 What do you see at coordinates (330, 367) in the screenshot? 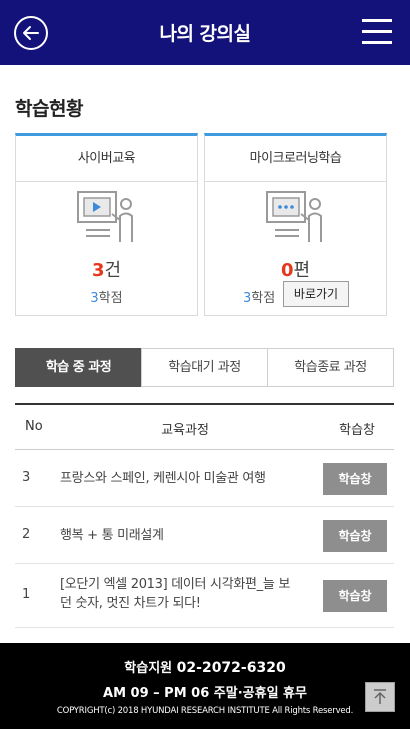
I see `tab-completed: 학습종료 과정` at bounding box center [330, 367].